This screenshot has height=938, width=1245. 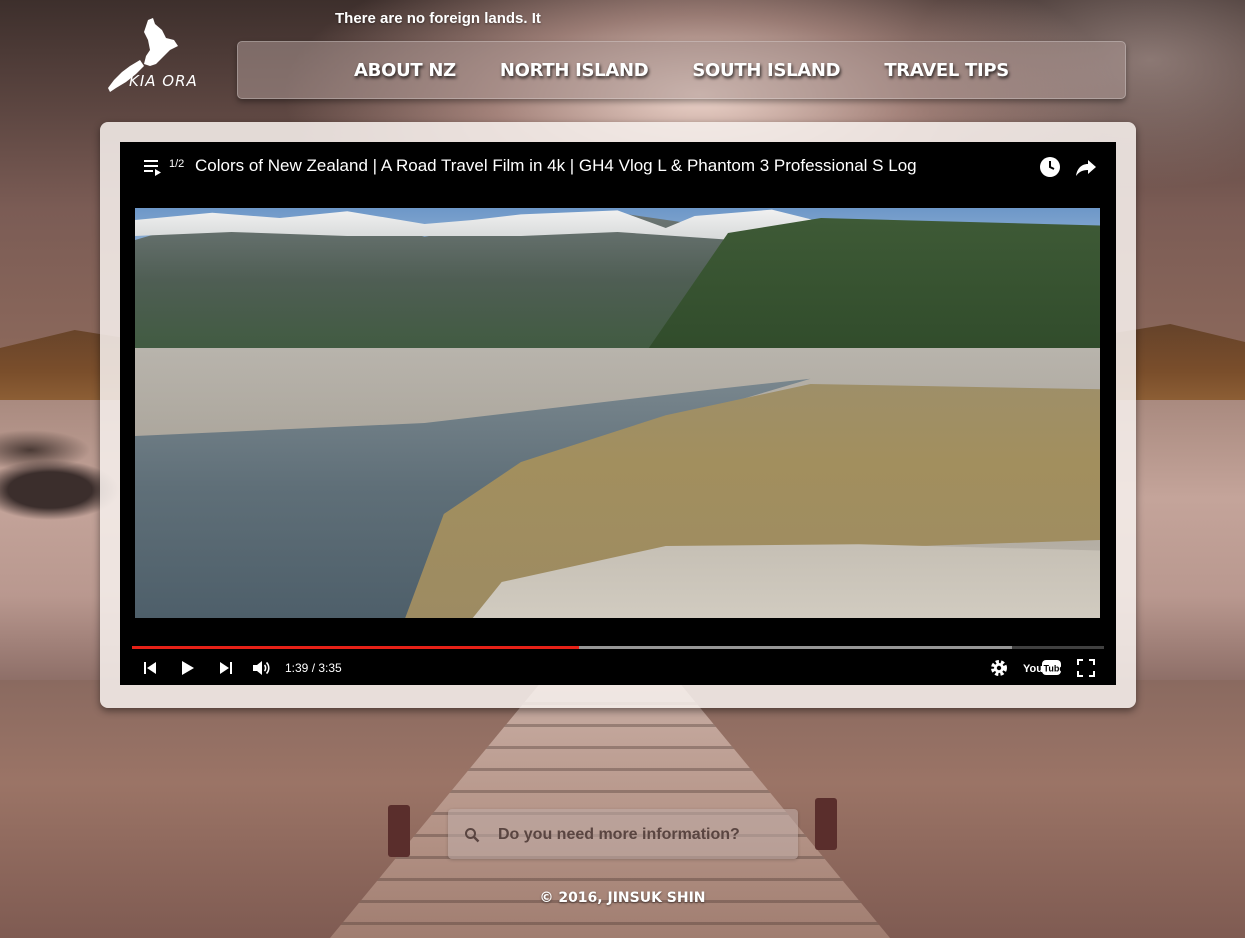 I want to click on logo-text: KIA ORA, so click(x=163, y=81).